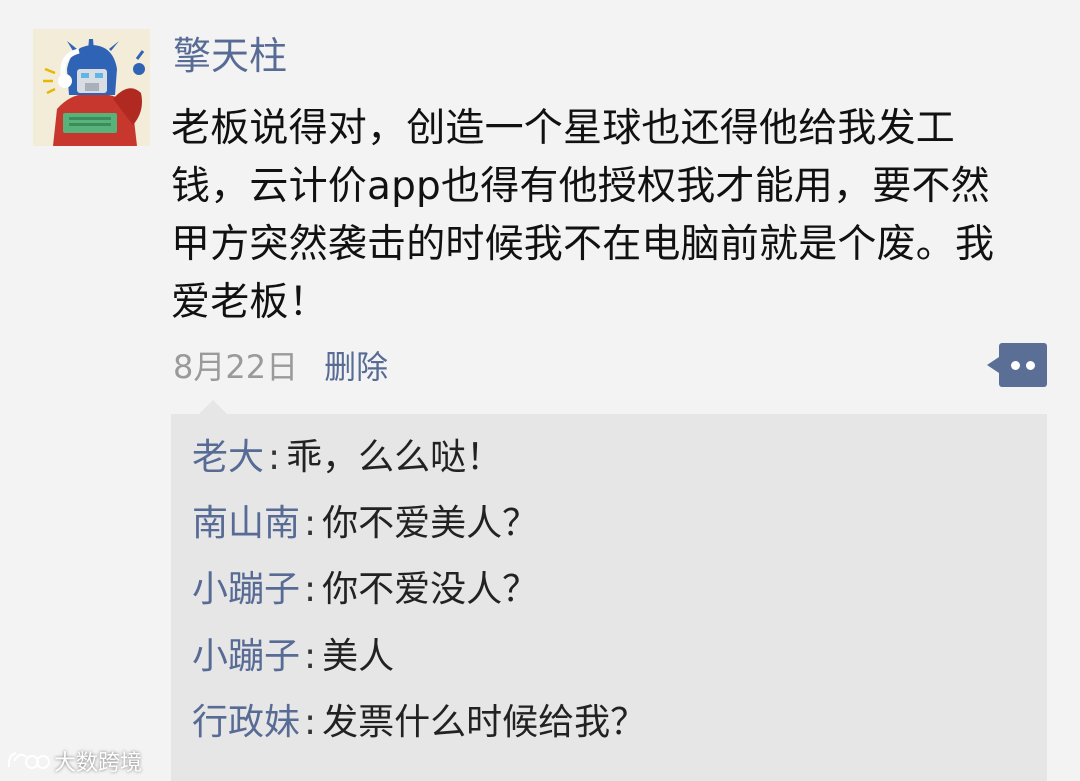 The height and width of the screenshot is (781, 1080). What do you see at coordinates (249, 302) in the screenshot?
I see `post-text-line: 爱老板！` at bounding box center [249, 302].